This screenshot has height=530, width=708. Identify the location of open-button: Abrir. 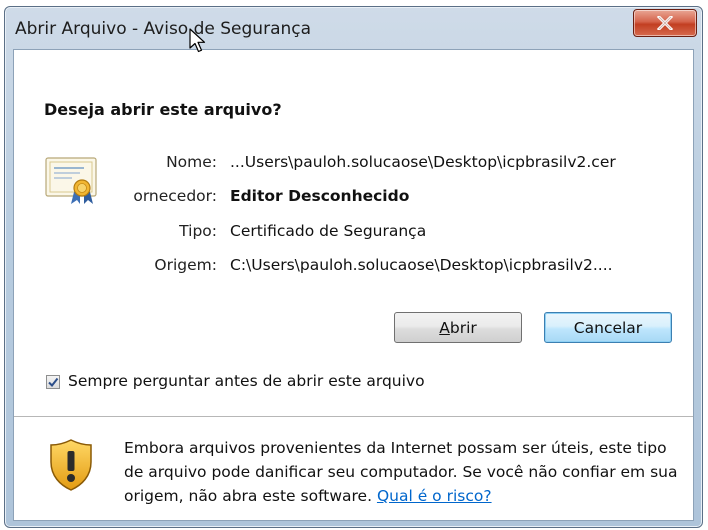
(458, 327).